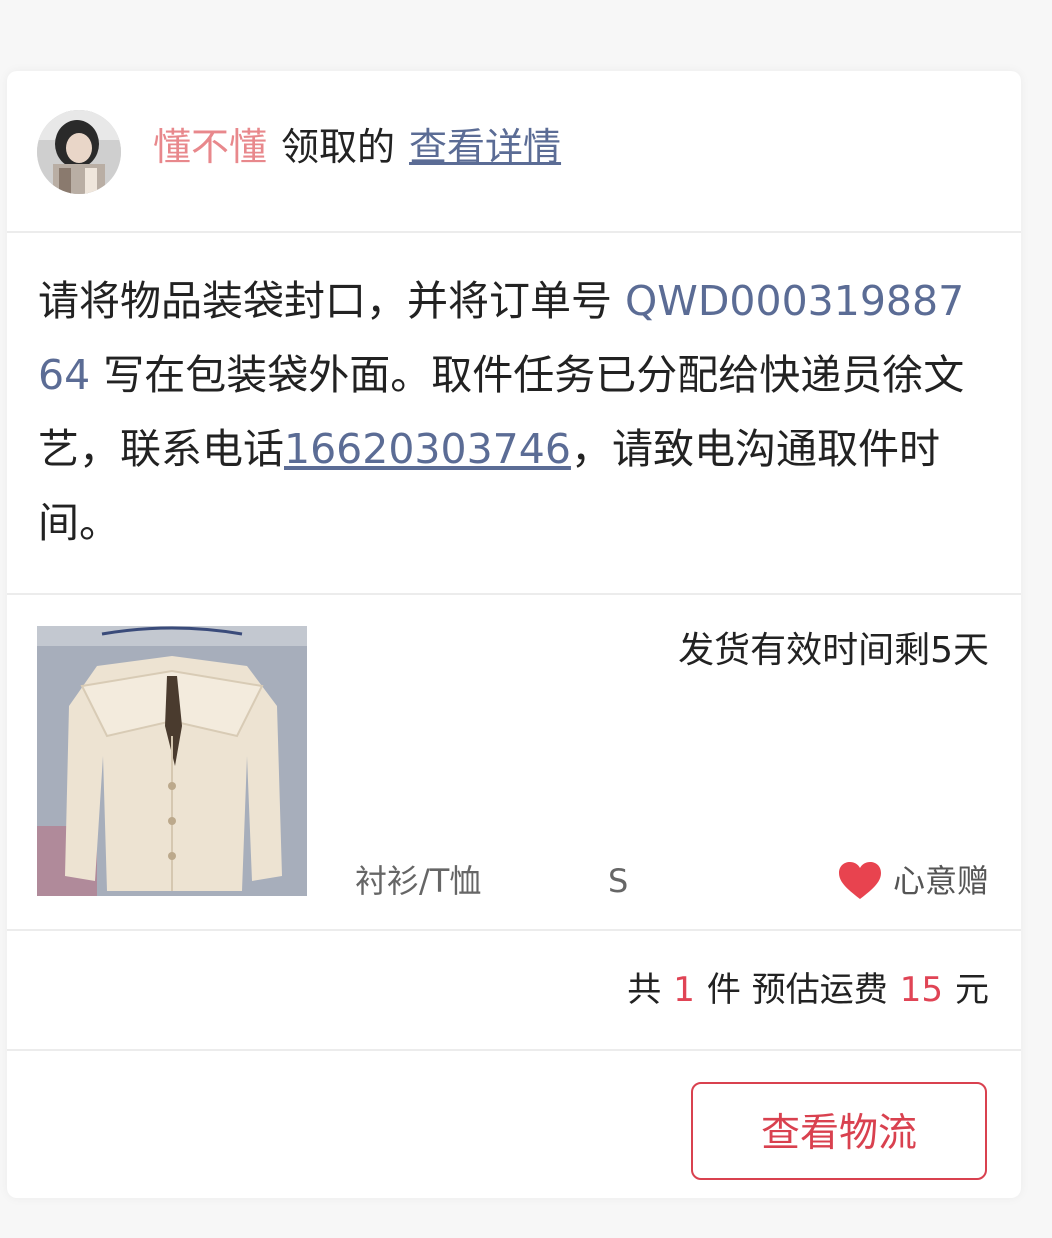 This screenshot has width=1052, height=1238. I want to click on card-header: 懂不懂 领取的 查看详情, so click(514, 152).